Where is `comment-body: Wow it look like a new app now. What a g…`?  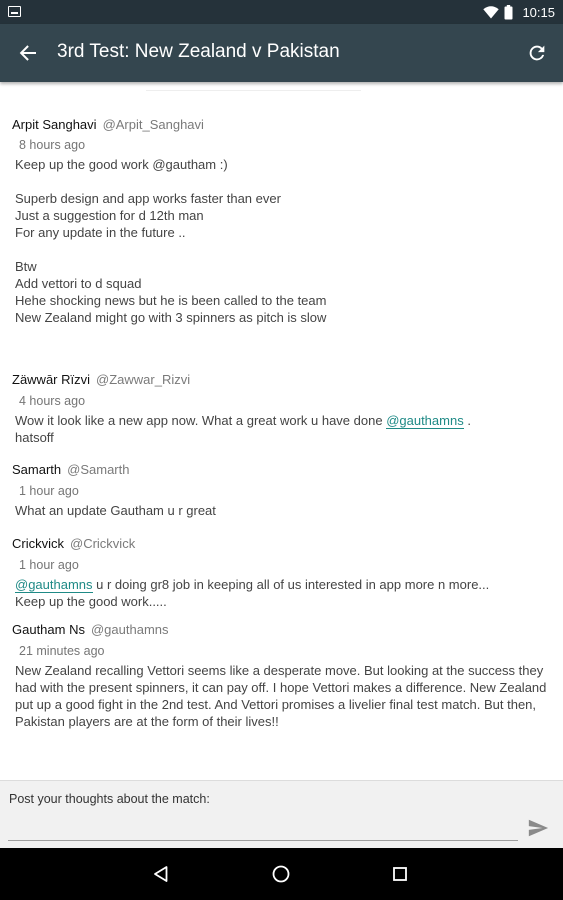
comment-body: Wow it look like a new app now. What a g… is located at coordinates (282, 429).